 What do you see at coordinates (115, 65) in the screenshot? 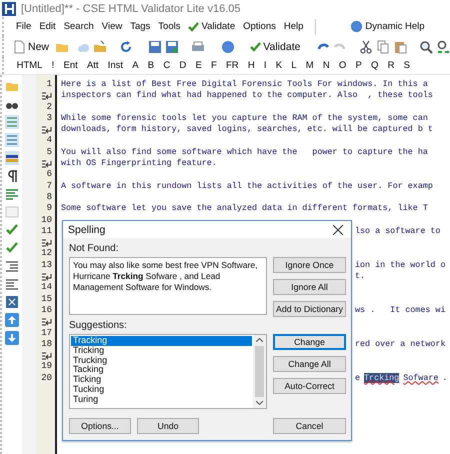
I see `tag-button: Inst` at bounding box center [115, 65].